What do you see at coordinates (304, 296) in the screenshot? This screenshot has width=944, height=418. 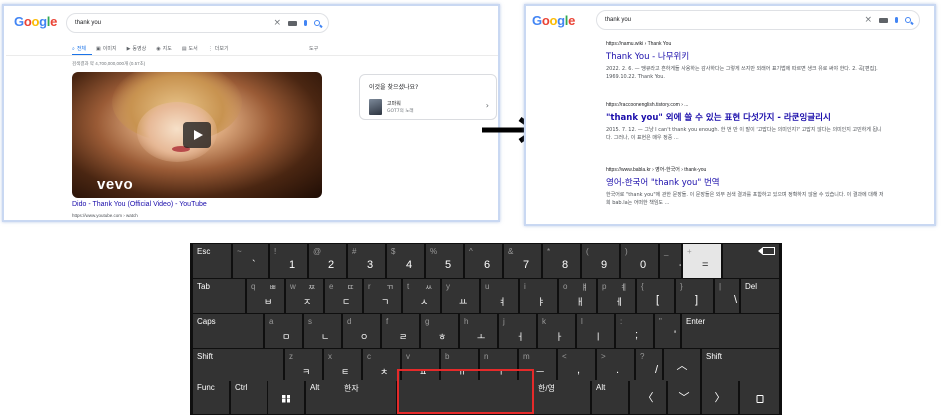 I see `key-row2-2: w ㅉㅈ` at bounding box center [304, 296].